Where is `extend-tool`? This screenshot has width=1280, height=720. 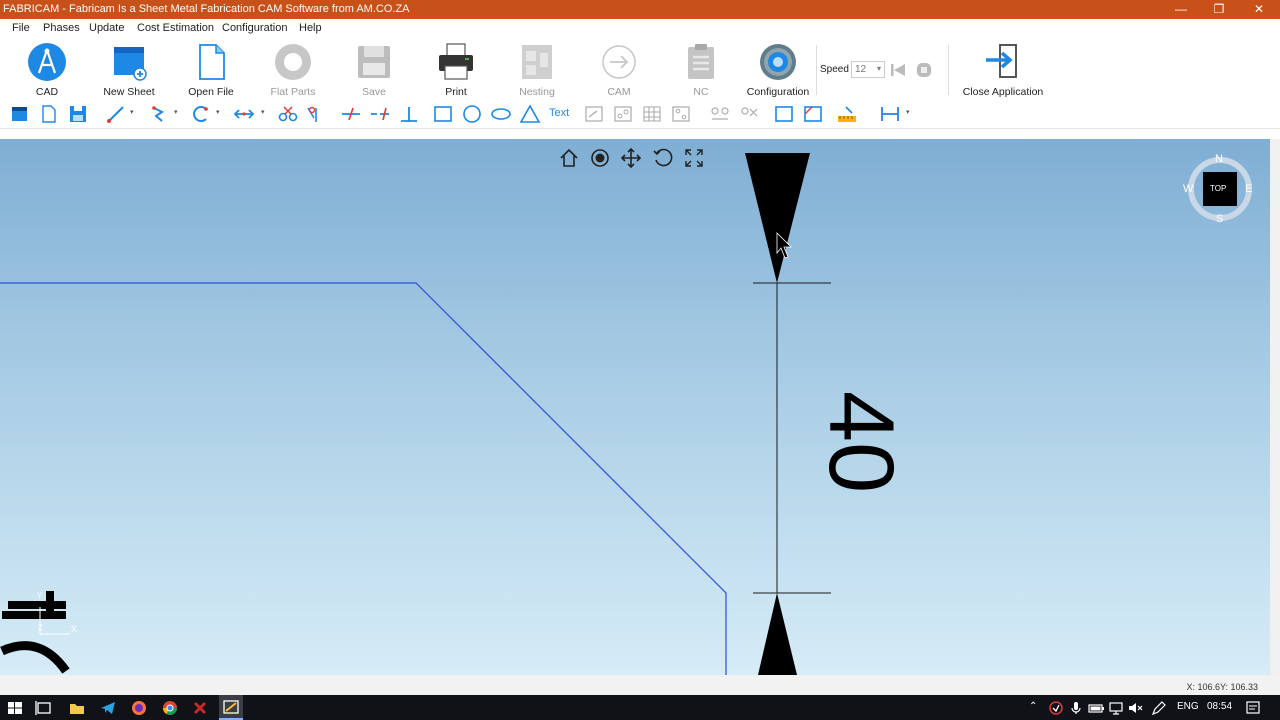 extend-tool is located at coordinates (244, 114).